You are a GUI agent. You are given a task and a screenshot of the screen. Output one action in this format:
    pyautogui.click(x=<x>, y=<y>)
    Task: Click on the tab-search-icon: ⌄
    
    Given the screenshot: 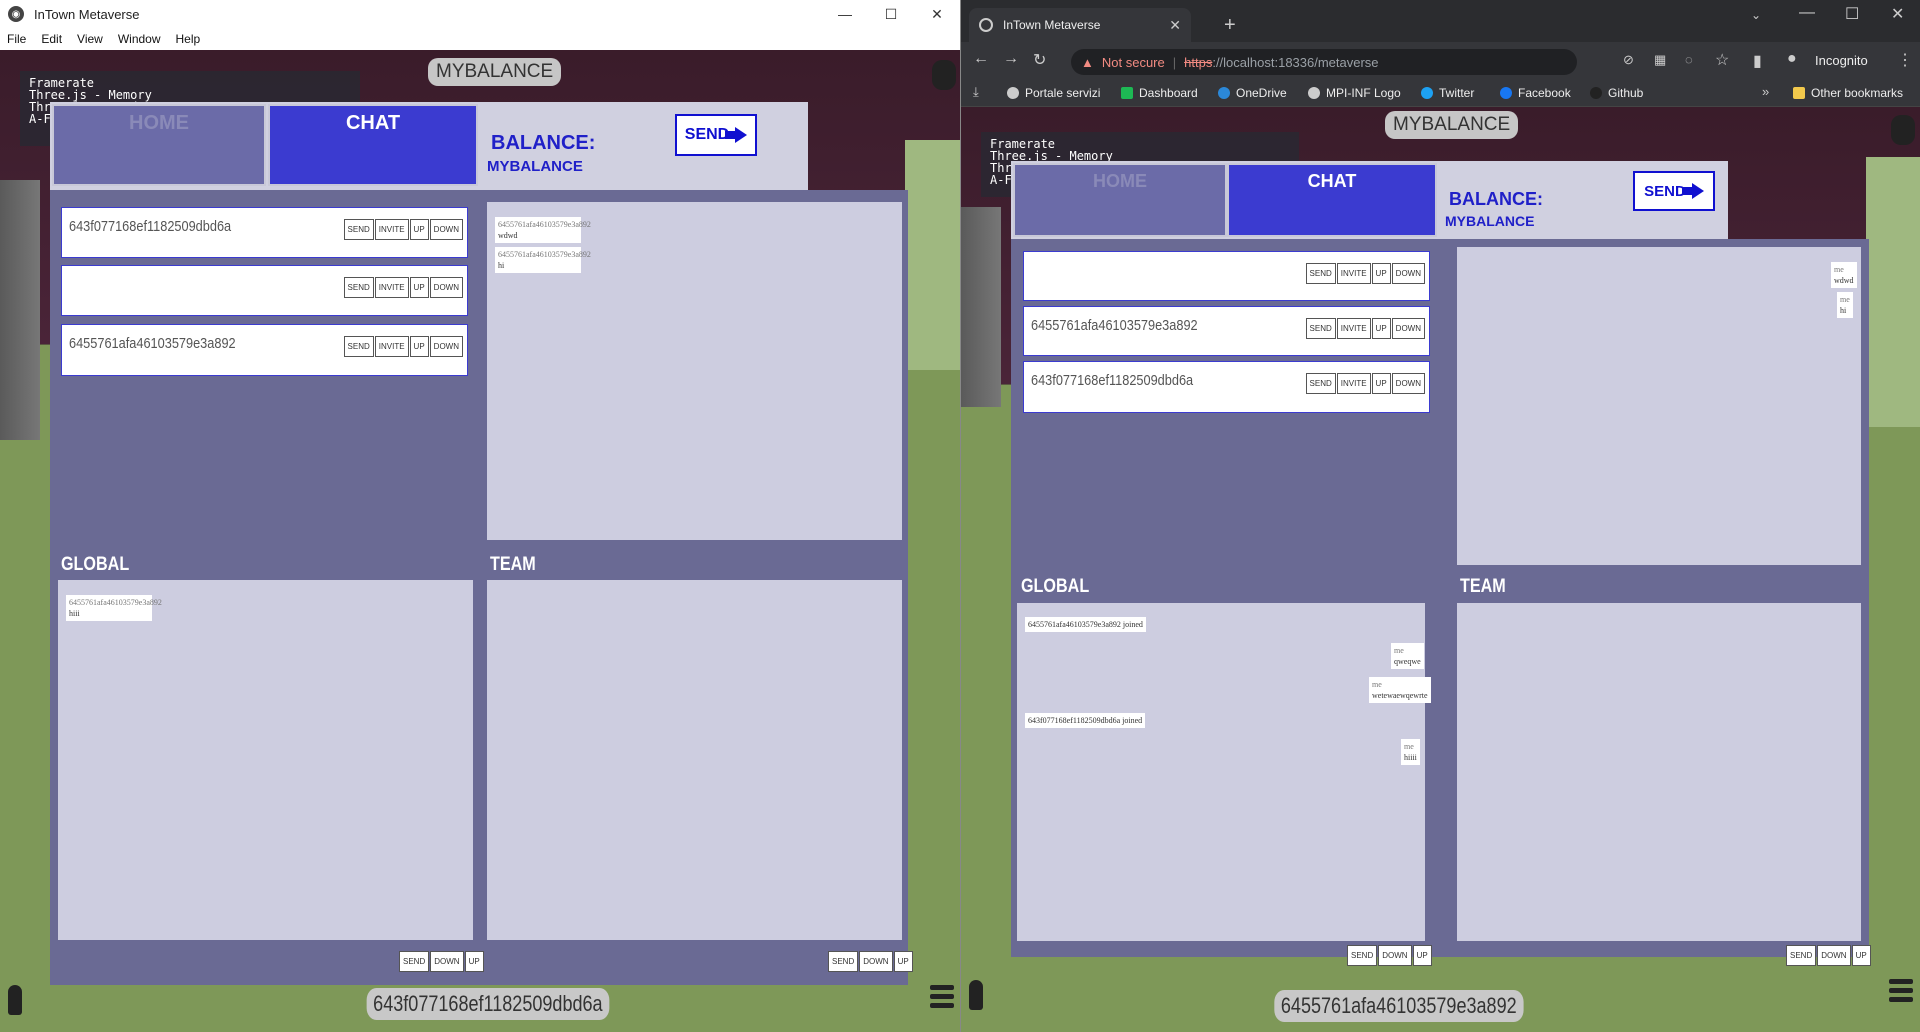 What is the action you would take?
    pyautogui.click(x=1756, y=15)
    